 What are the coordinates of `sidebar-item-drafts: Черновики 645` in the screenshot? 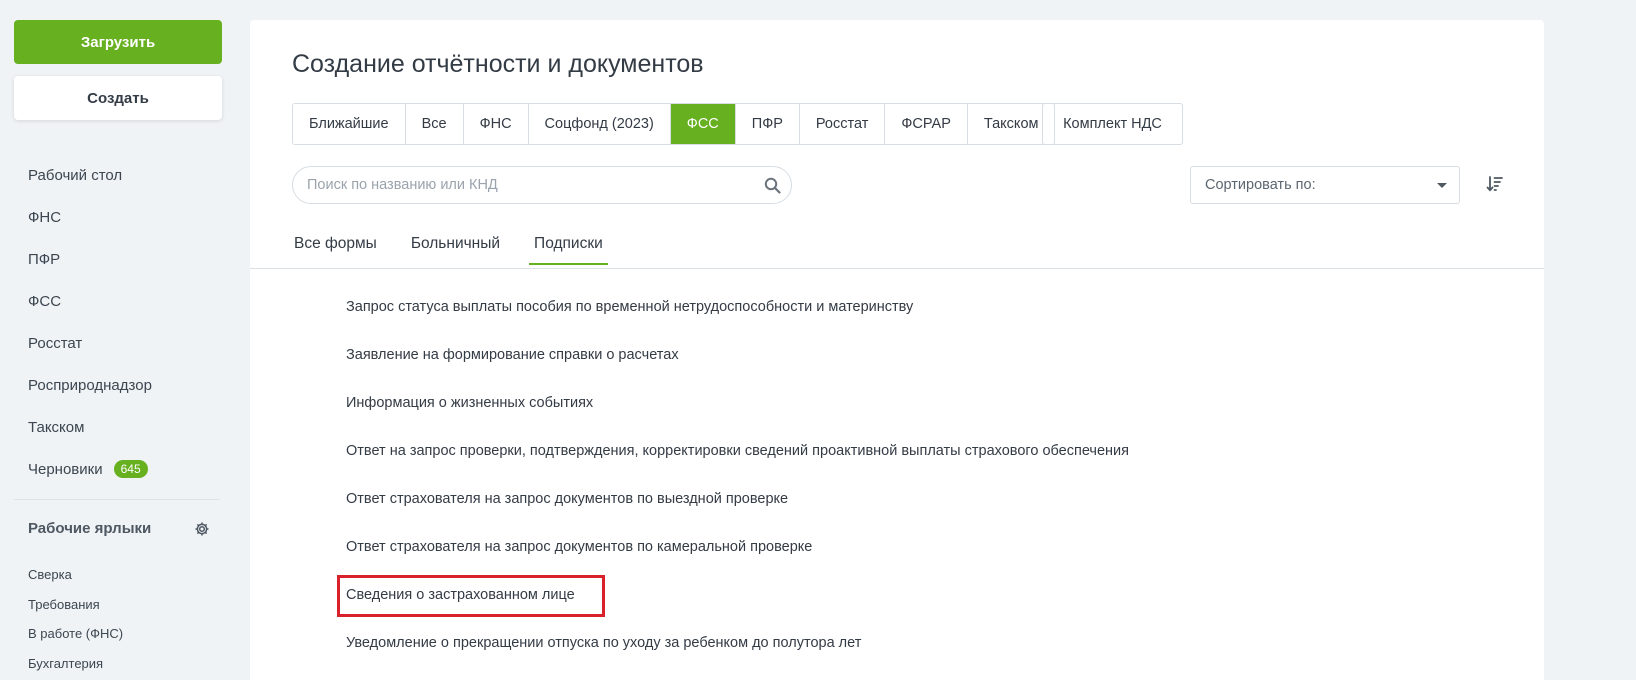 It's located at (128, 469).